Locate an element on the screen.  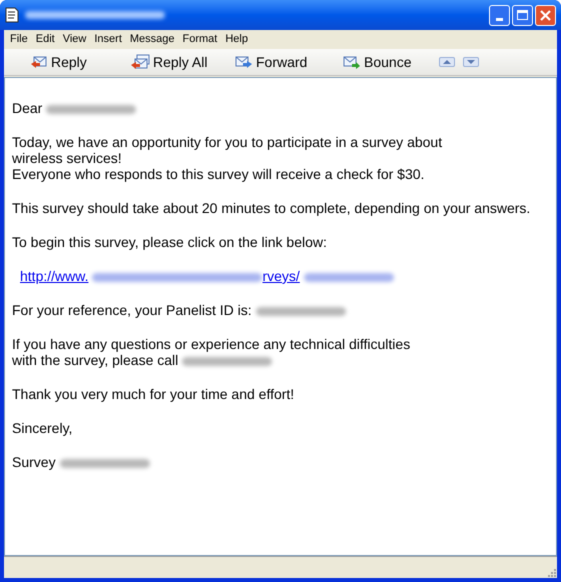
resize-grip-icon is located at coordinates (551, 572).